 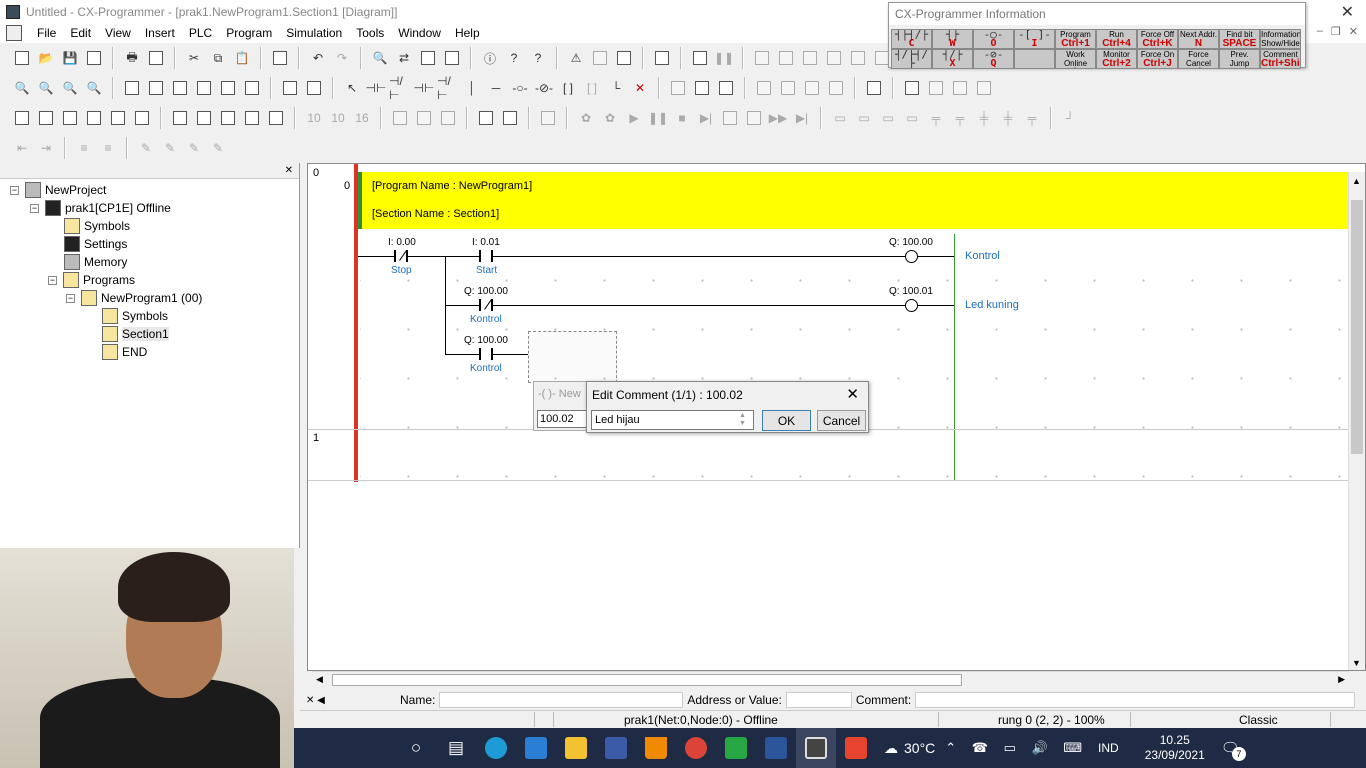 I want to click on tree-item-program: − NewProgram1 (00), so click(x=134, y=298).